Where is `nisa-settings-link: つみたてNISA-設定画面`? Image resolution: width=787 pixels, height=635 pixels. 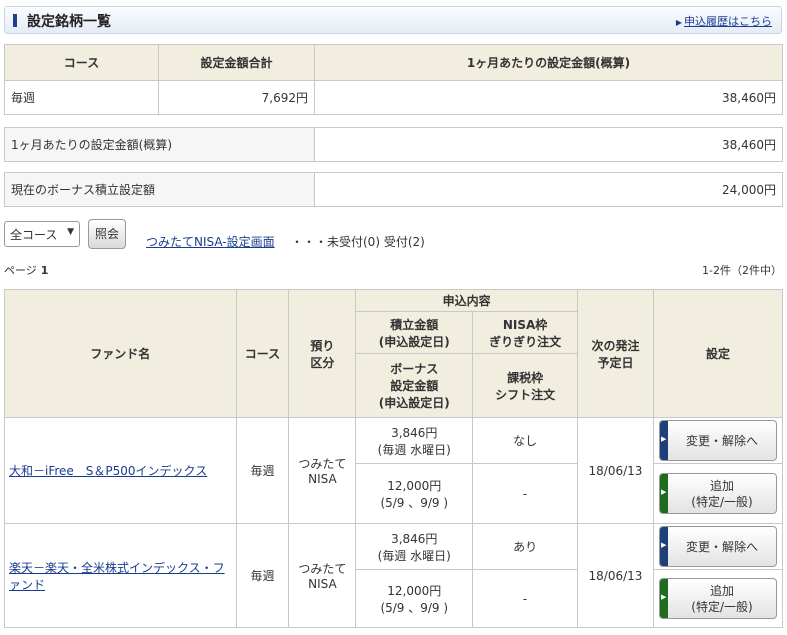 nisa-settings-link: つみたてNISA-設定画面 is located at coordinates (210, 241).